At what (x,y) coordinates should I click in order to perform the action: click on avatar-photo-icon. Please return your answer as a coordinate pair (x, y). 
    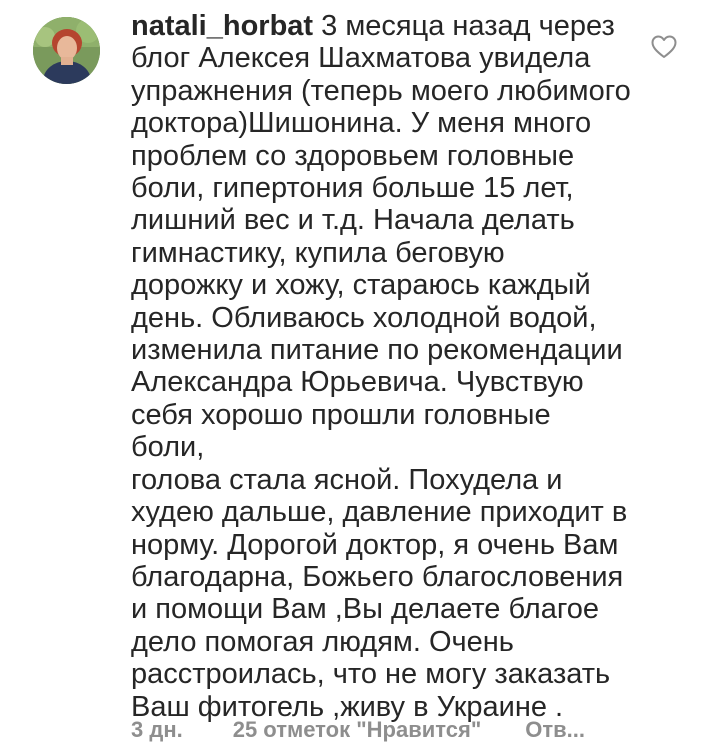
    Looking at the image, I should click on (66, 50).